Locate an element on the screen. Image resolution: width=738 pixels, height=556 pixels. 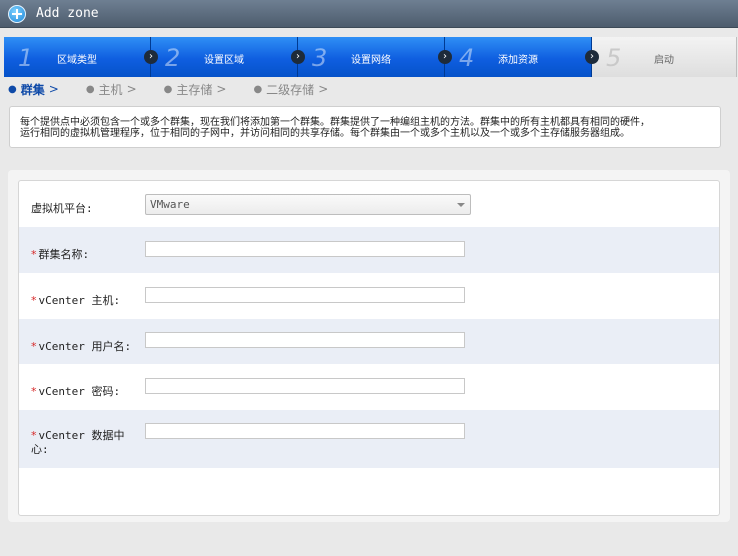
step-label: 启动 is located at coordinates (664, 60).